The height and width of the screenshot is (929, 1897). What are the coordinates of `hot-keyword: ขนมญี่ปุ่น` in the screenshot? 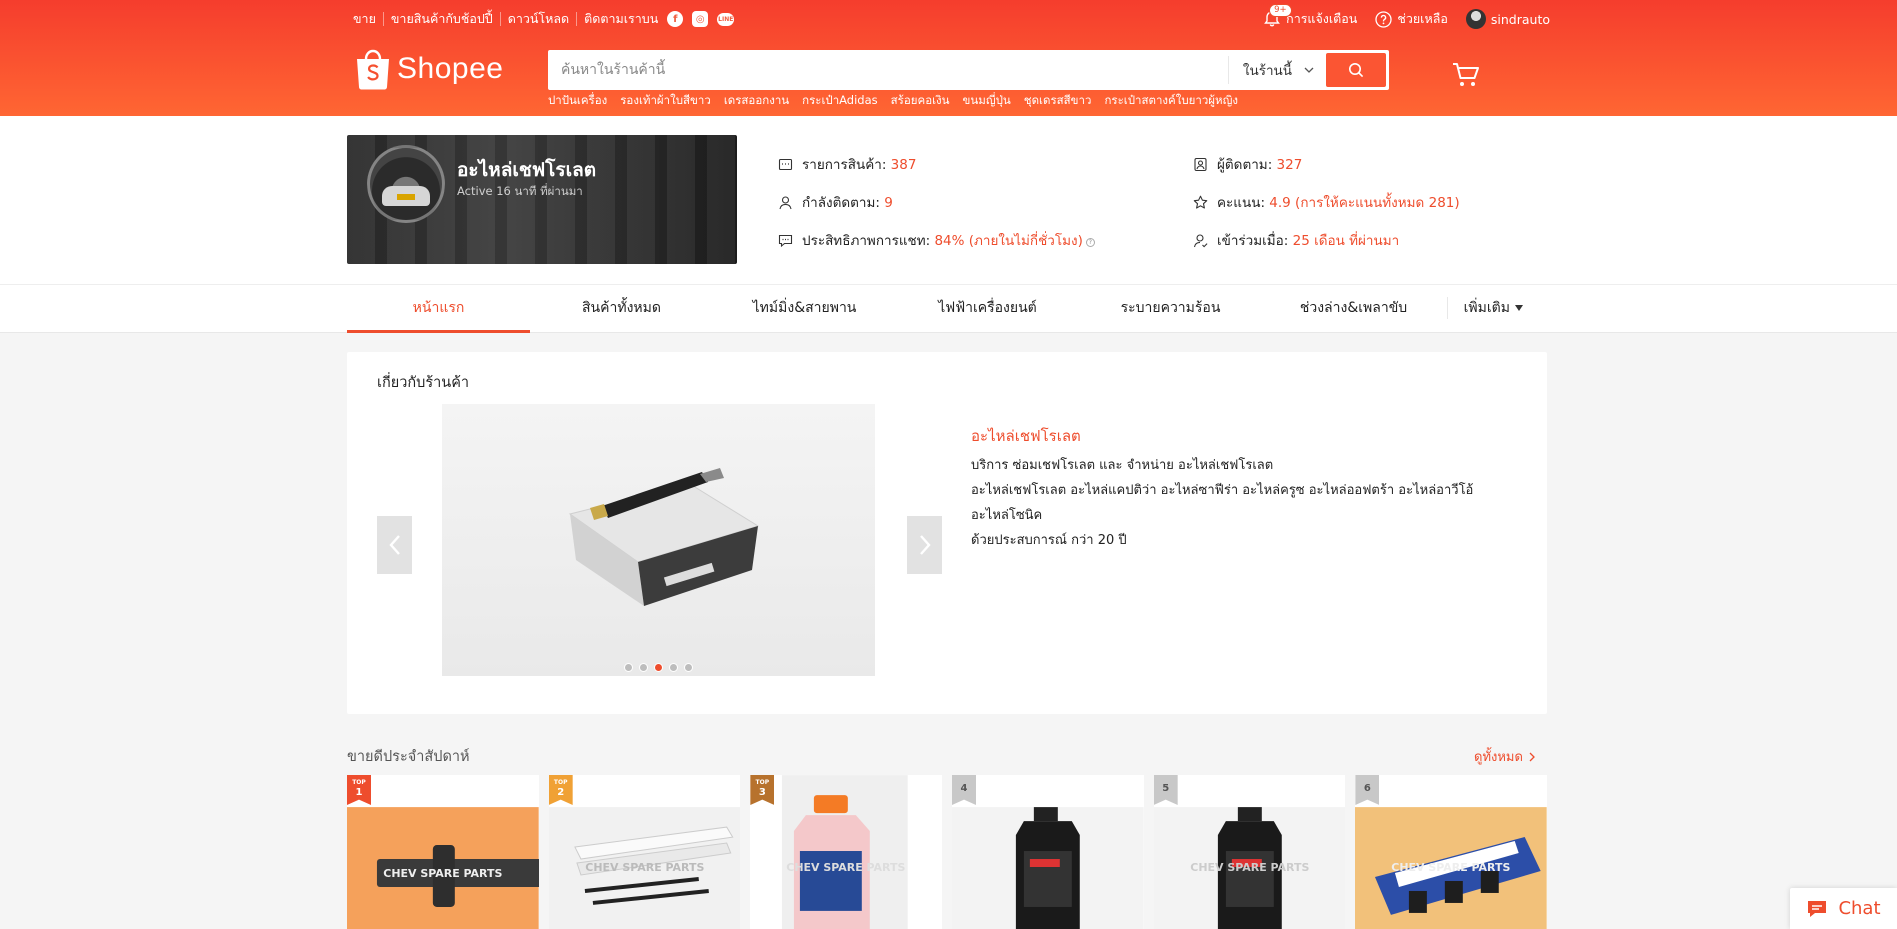 It's located at (987, 101).